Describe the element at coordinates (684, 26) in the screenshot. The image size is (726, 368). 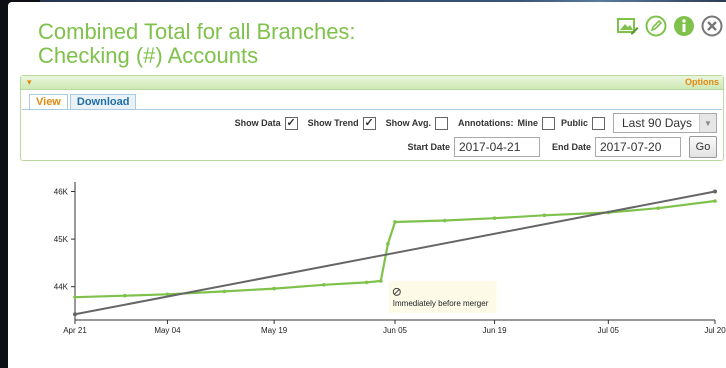
I see `info-icon` at that location.